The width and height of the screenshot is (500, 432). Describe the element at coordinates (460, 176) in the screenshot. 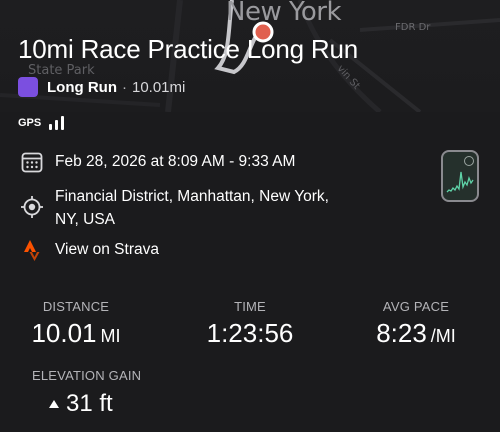

I see `watch-graph-thumbnail` at that location.